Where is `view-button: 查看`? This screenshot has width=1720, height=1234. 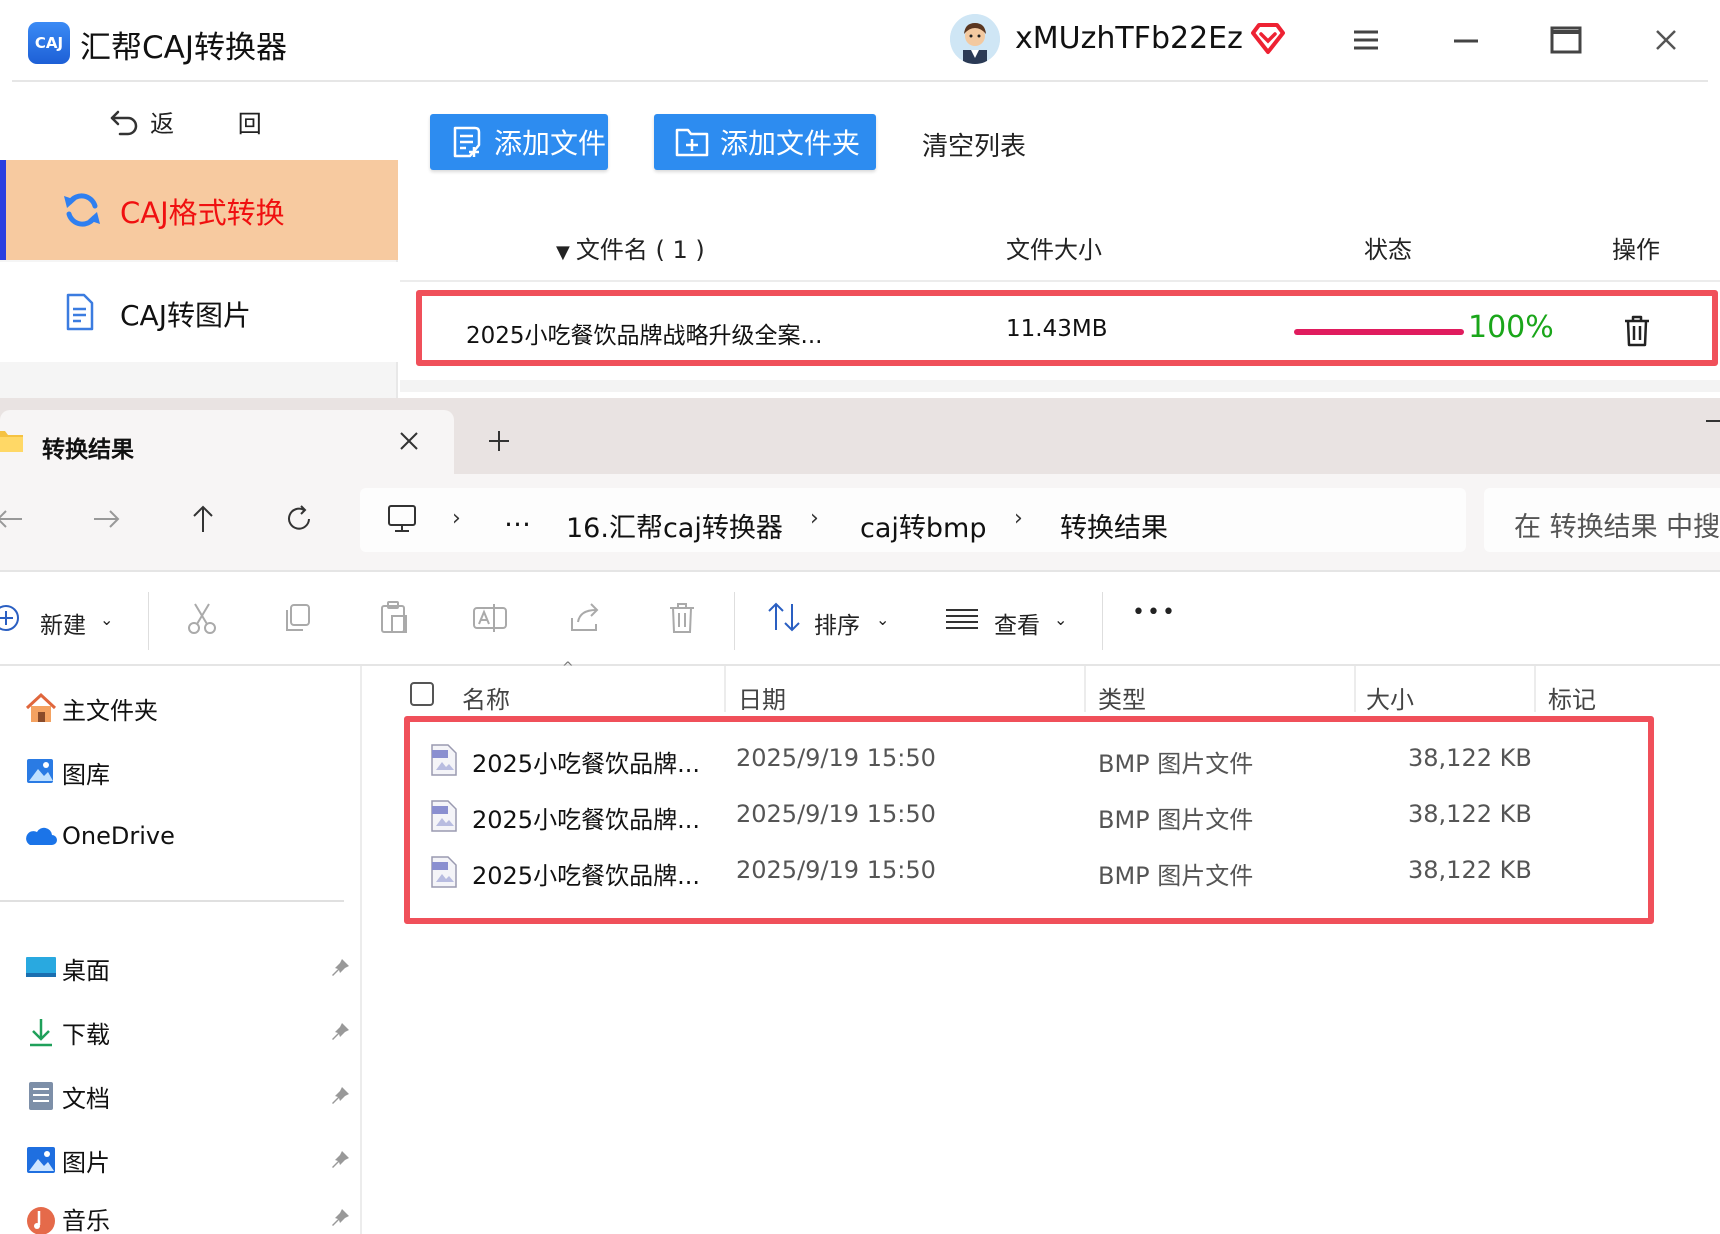 view-button: 查看 is located at coordinates (1017, 623).